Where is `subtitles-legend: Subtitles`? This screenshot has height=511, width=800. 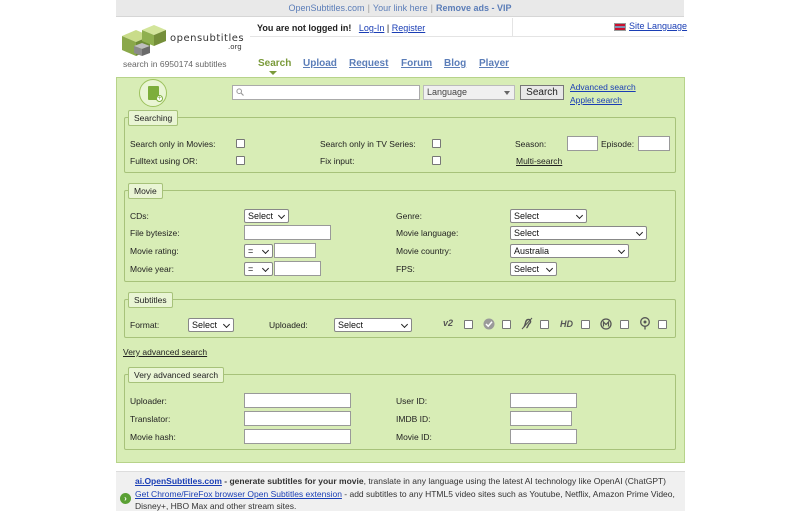
subtitles-legend: Subtitles is located at coordinates (150, 300).